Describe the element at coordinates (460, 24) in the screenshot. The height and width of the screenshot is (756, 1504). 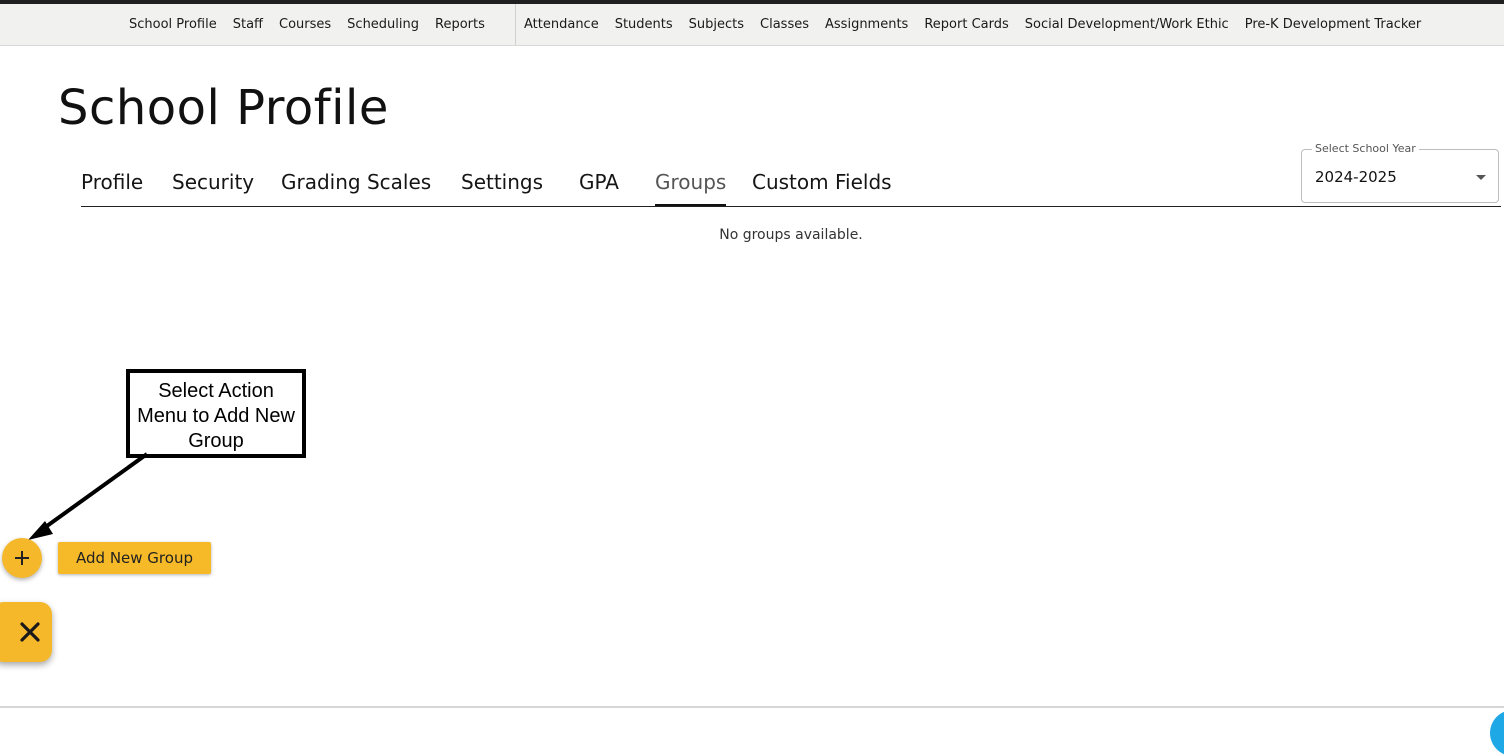
I see `nav-reports: Reports` at that location.